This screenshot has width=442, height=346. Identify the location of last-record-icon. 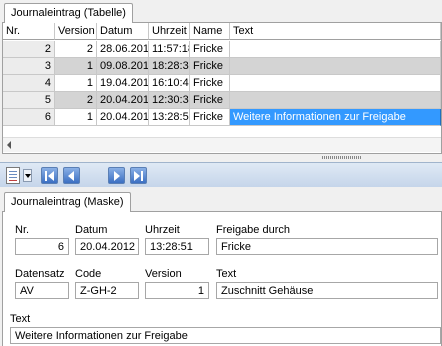
(137, 176).